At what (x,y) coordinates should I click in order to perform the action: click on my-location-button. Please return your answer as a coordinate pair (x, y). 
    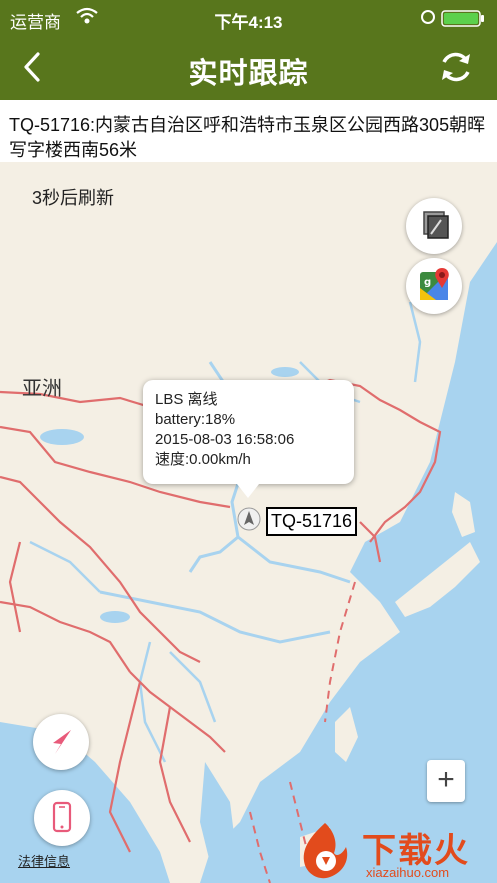
    Looking at the image, I should click on (61, 742).